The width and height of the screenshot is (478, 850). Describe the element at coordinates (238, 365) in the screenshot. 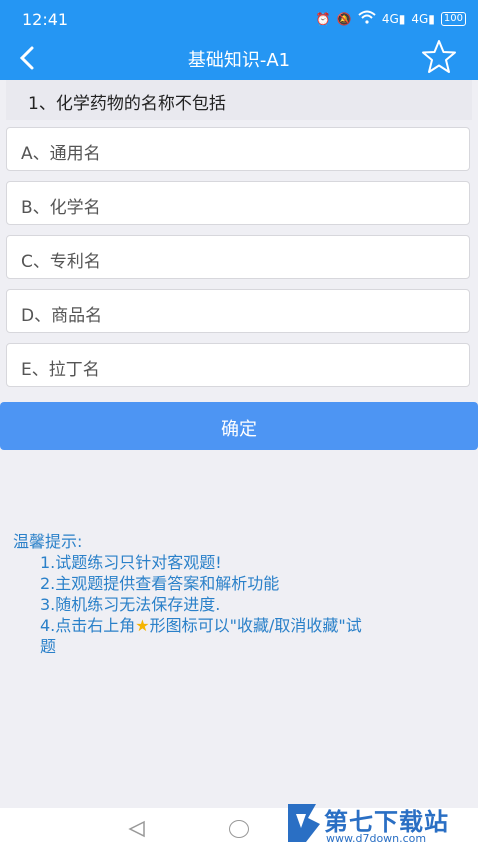

I see `option-e: E、拉丁名` at that location.